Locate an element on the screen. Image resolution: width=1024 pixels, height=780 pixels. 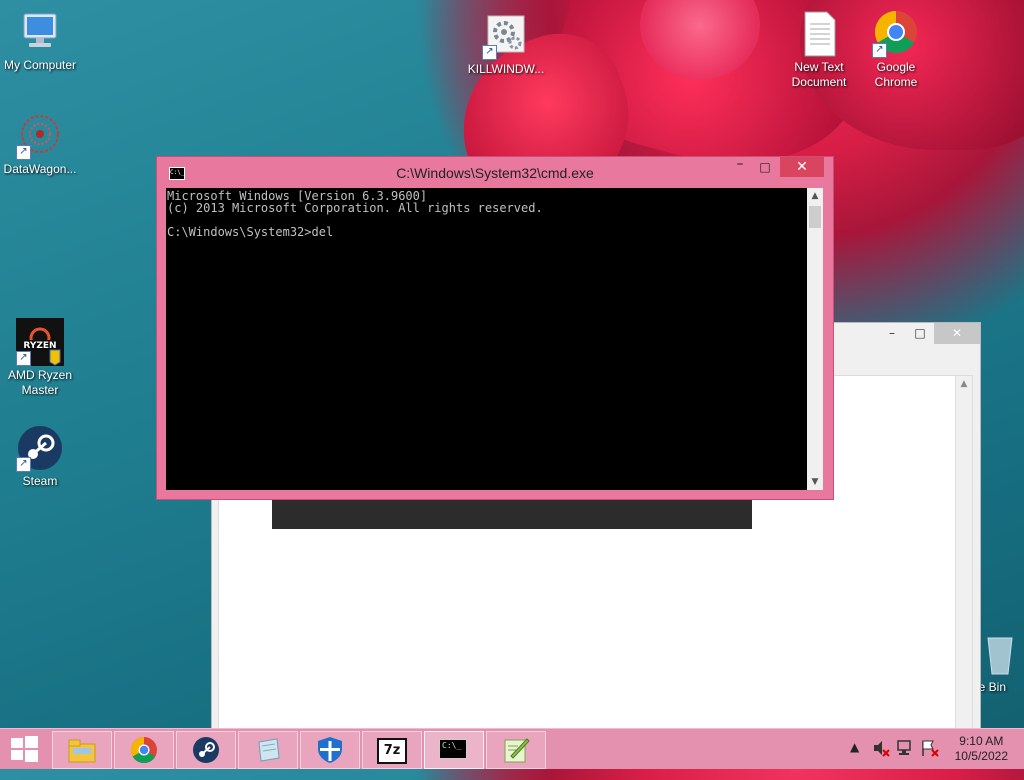
settings-gear-icon: ↗ is located at coordinates (506, 36).